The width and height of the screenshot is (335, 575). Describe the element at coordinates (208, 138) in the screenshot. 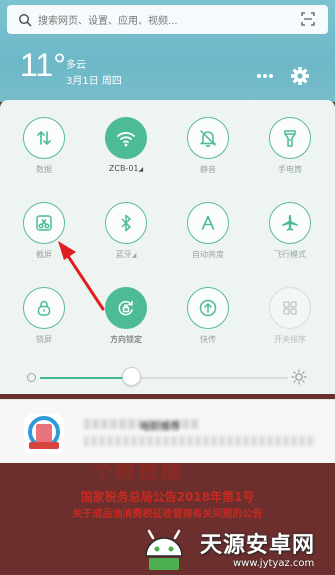

I see `bell-off-icon` at that location.